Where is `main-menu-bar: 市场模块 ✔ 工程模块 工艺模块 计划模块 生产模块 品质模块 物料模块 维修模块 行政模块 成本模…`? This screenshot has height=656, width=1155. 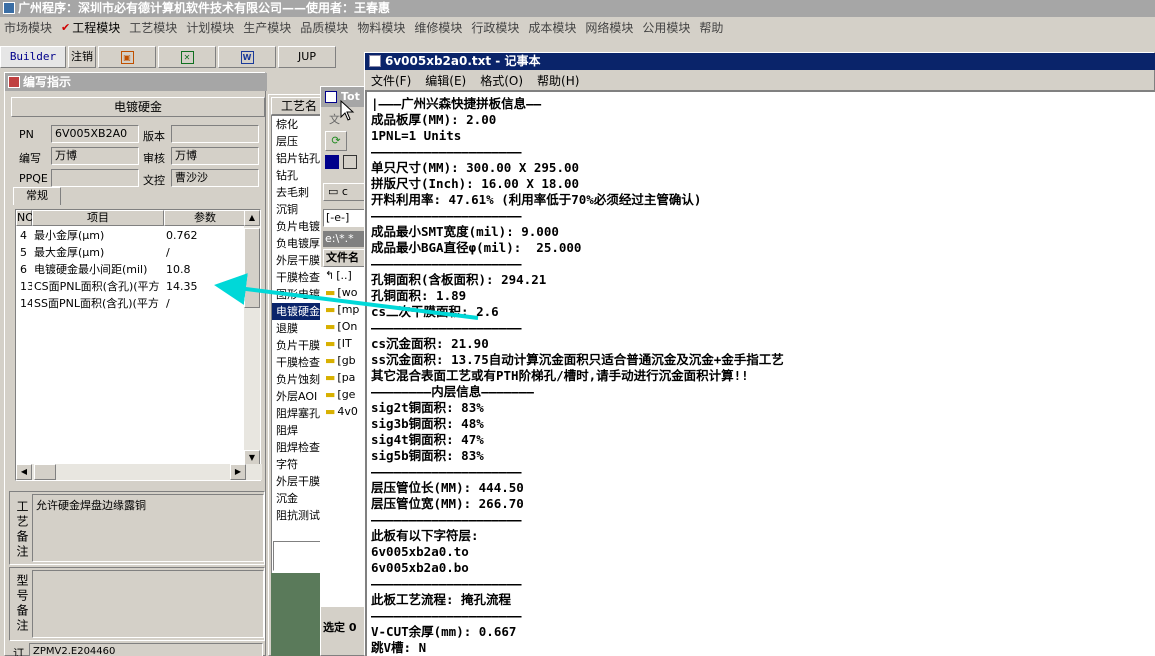
main-menu-bar: 市场模块 ✔ 工程模块 工艺模块 计划模块 生产模块 品质模块 物料模块 维修模块 行政模块 成本模… is located at coordinates (577, 27).